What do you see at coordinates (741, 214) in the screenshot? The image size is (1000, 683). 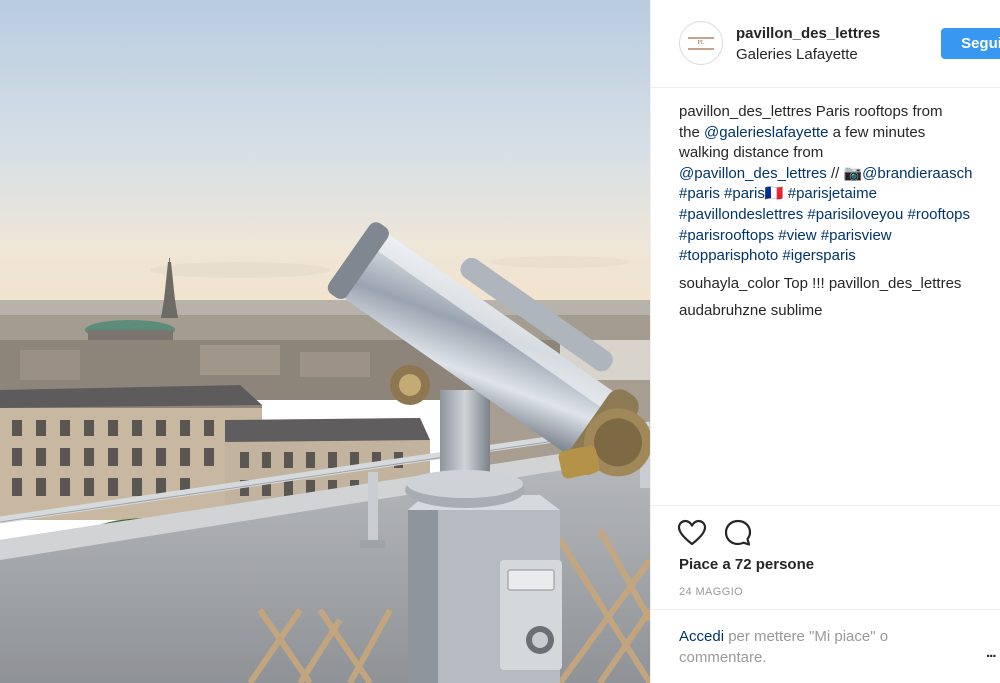 I see `hashtag-link: #pavillondeslettres` at bounding box center [741, 214].